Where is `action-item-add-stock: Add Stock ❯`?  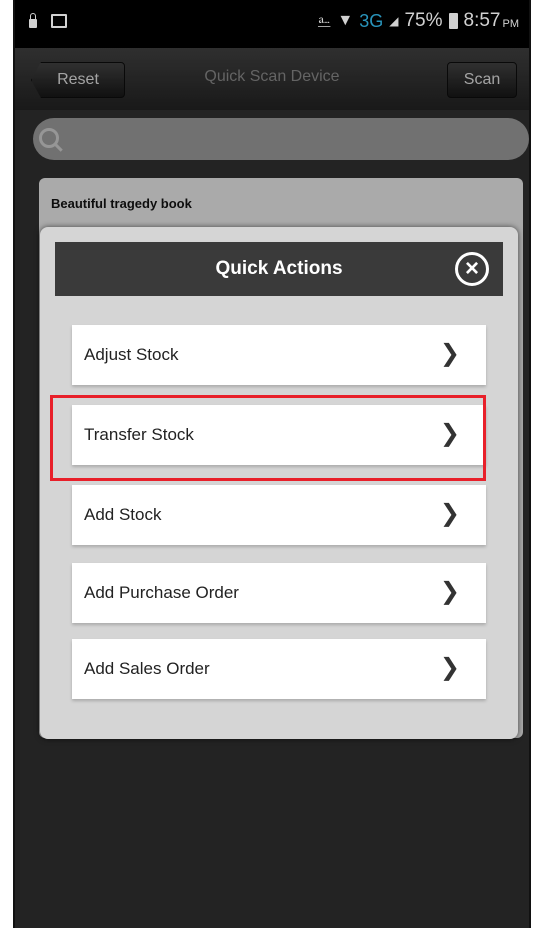 action-item-add-stock: Add Stock ❯ is located at coordinates (279, 515).